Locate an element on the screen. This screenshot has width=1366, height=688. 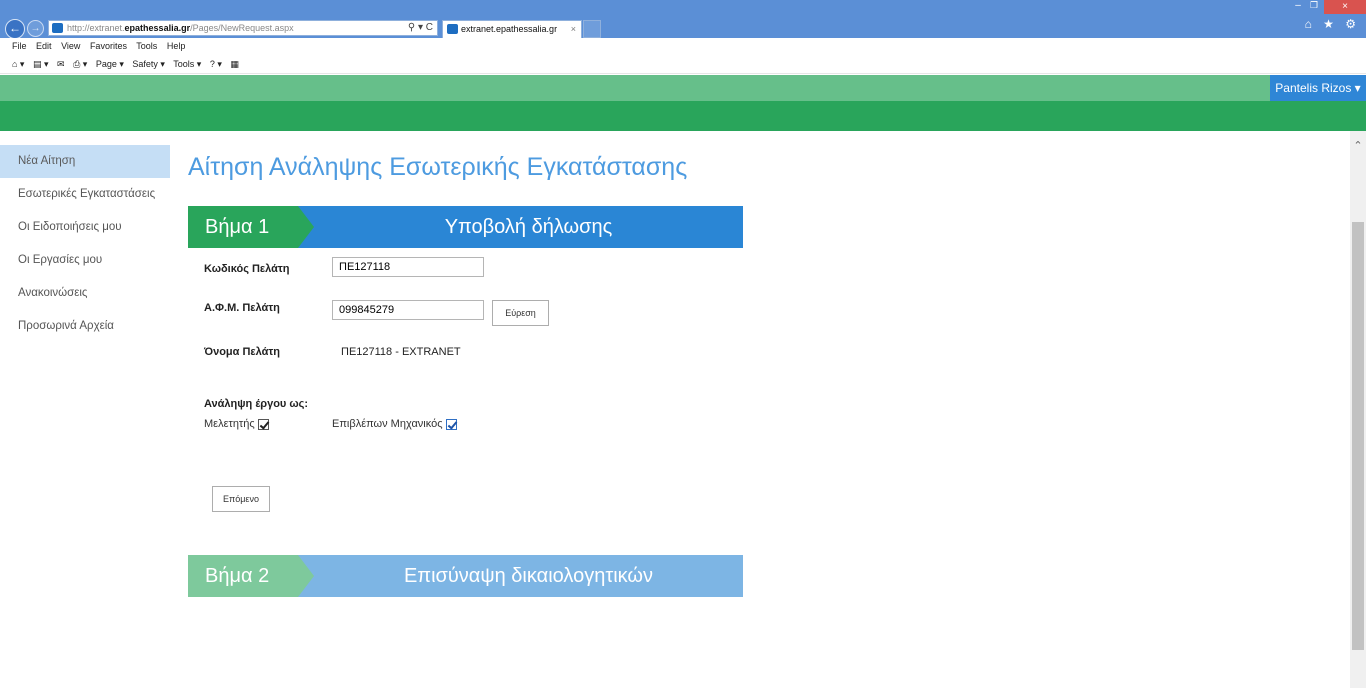
step1-title: Υποβολή δήλωσης is located at coordinates (528, 227).